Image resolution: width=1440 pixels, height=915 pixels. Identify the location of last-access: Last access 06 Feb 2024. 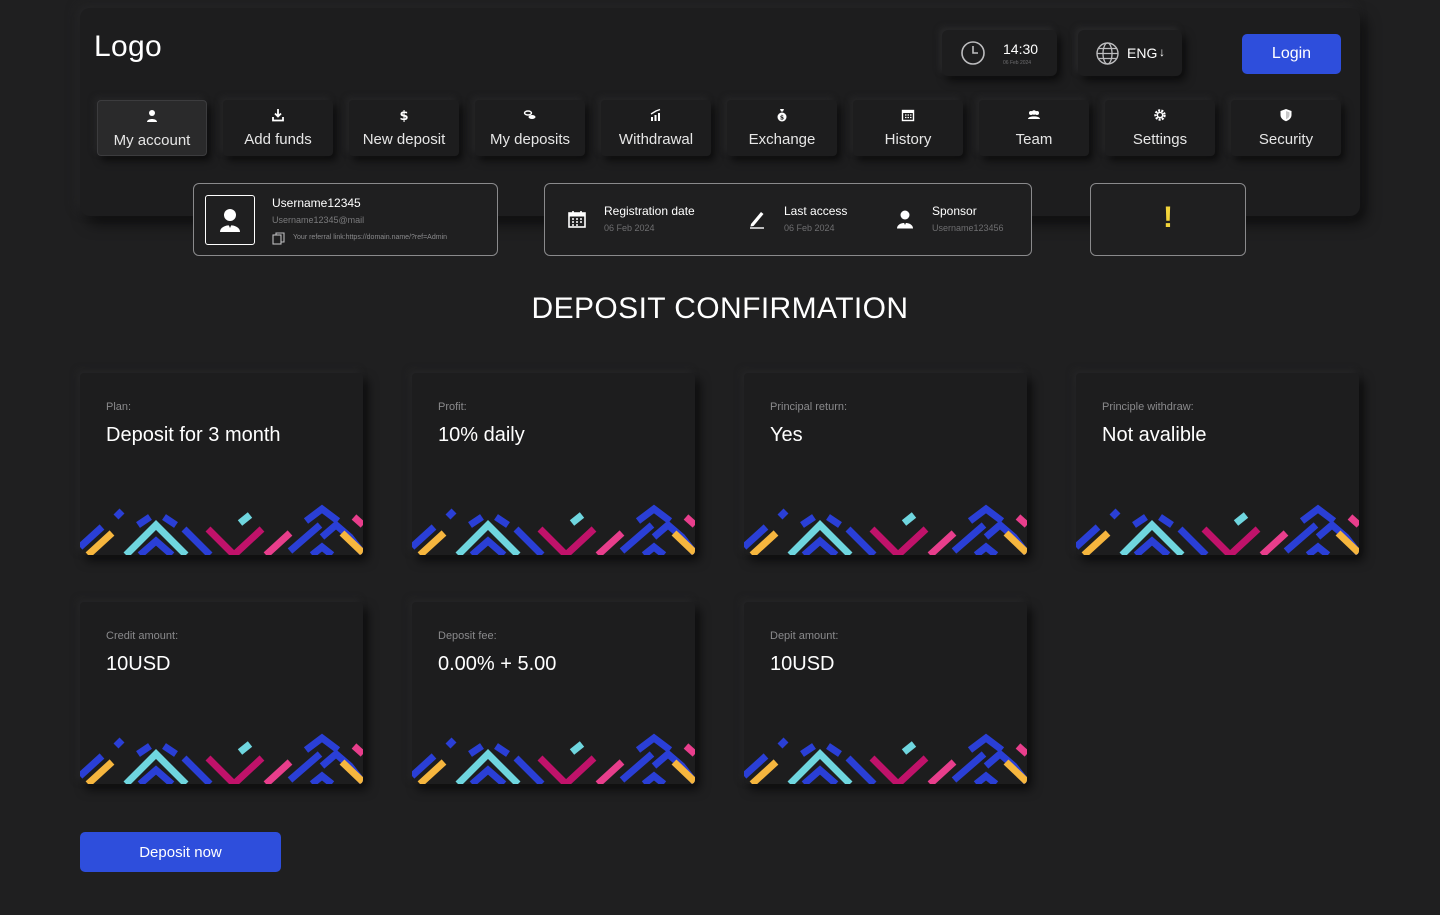
(800, 220).